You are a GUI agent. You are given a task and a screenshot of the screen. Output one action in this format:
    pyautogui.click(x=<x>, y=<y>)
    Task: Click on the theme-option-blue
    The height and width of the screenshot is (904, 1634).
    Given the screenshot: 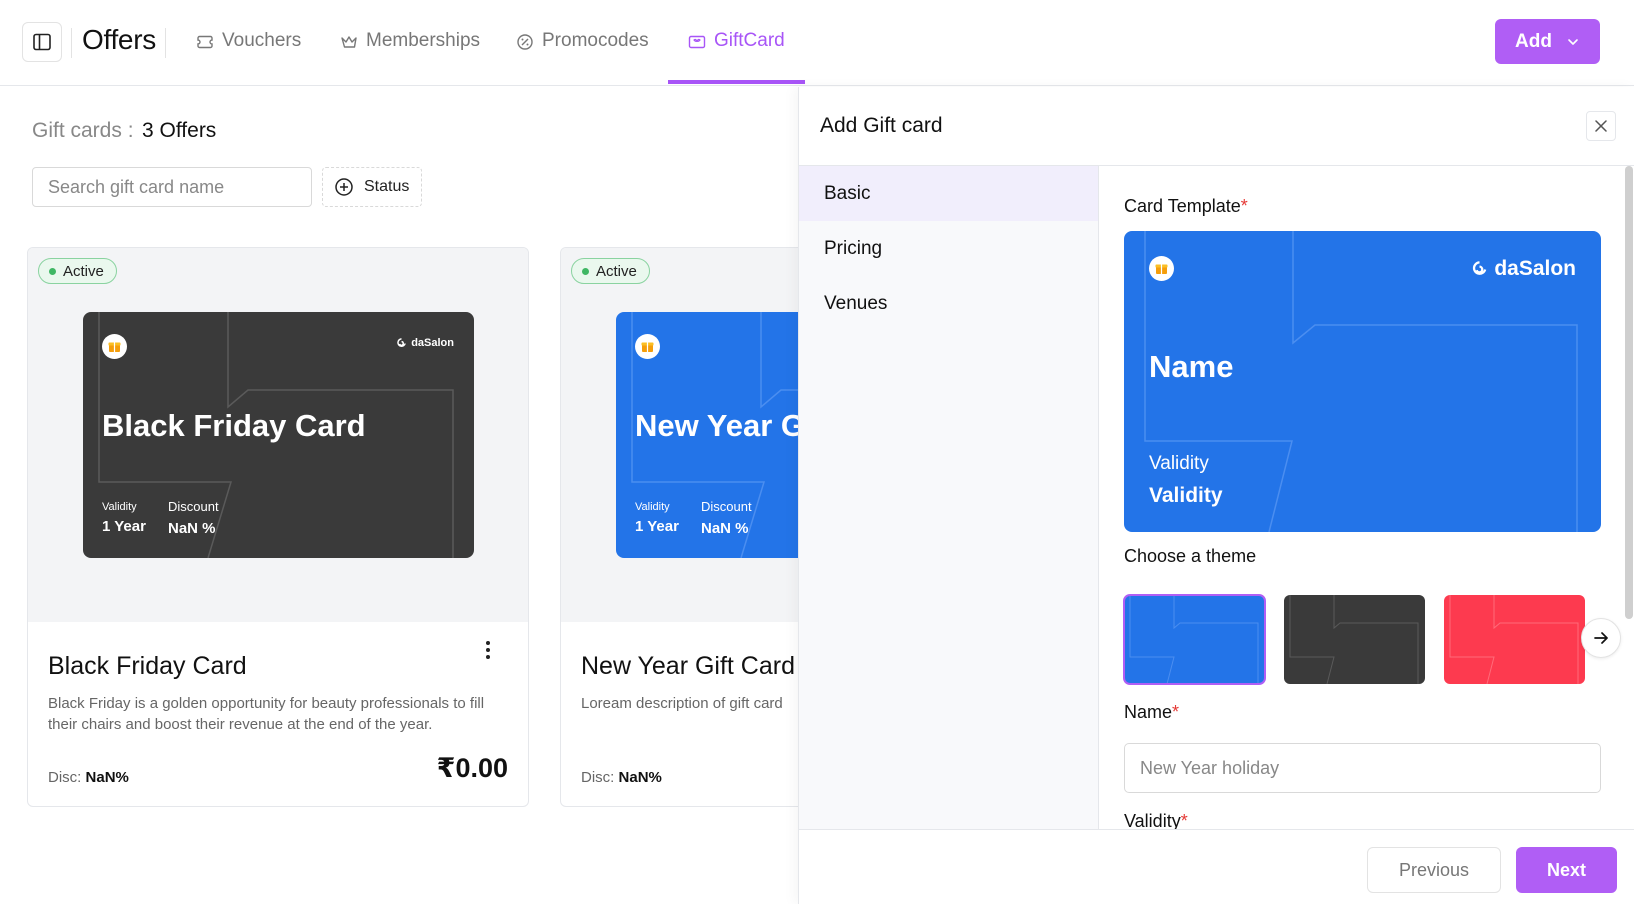 What is the action you would take?
    pyautogui.click(x=1194, y=639)
    